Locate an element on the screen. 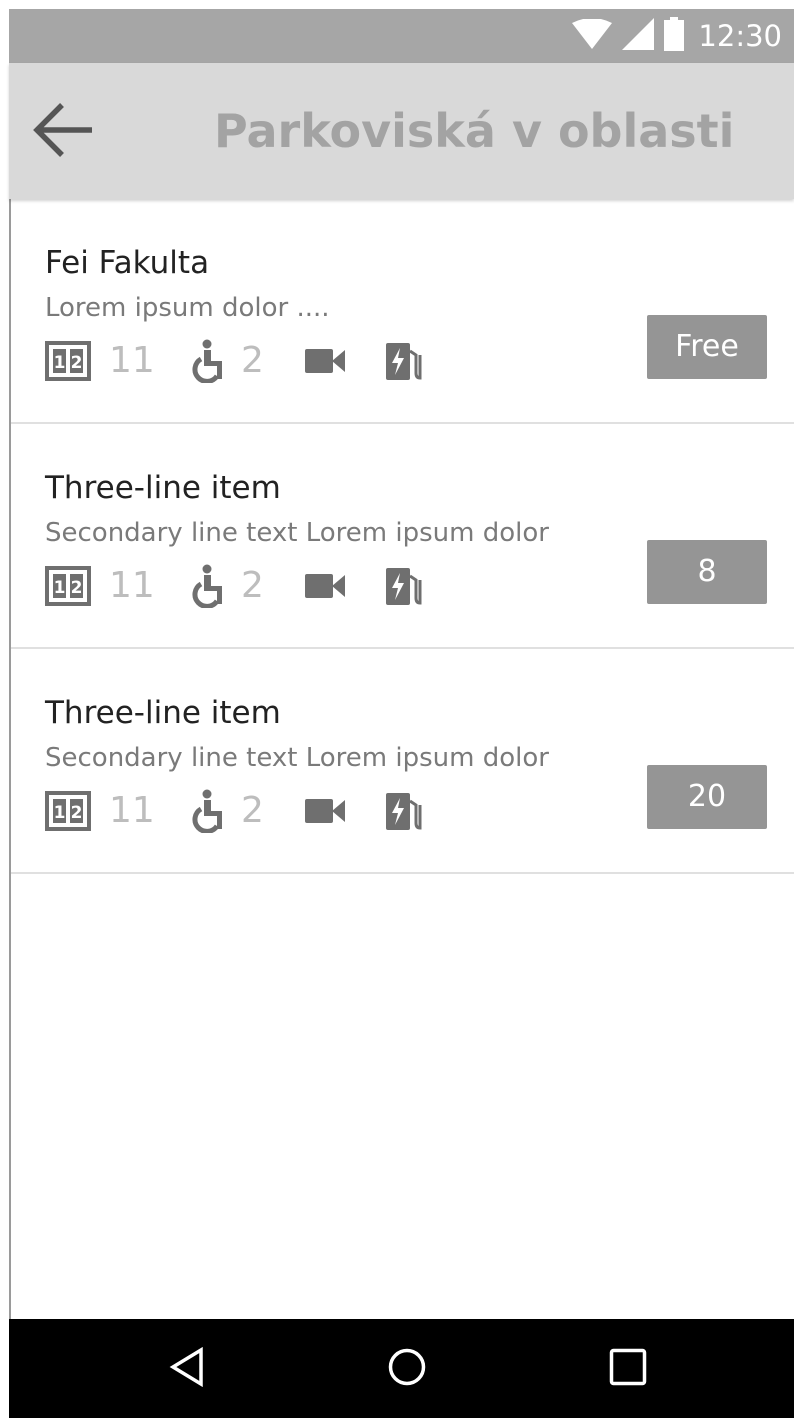  nav-back-button is located at coordinates (187, 1369).